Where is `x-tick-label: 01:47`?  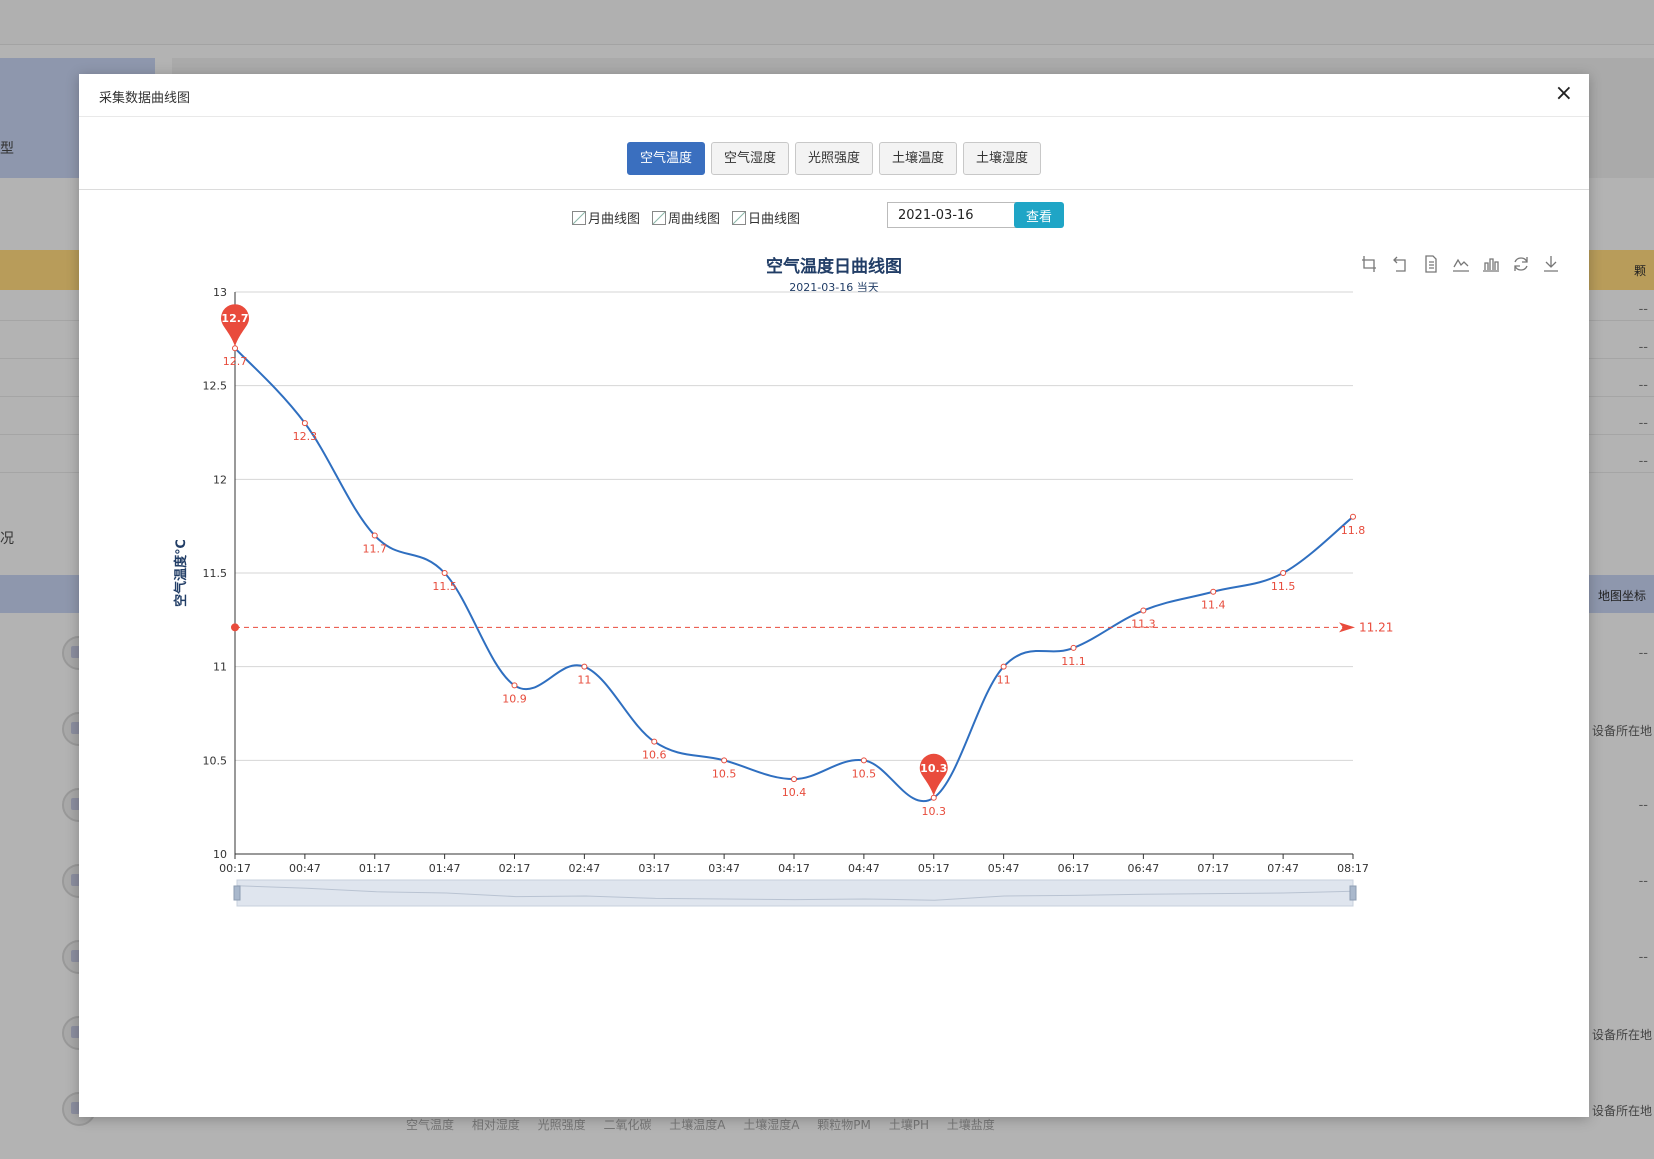
x-tick-label: 01:47 is located at coordinates (445, 868).